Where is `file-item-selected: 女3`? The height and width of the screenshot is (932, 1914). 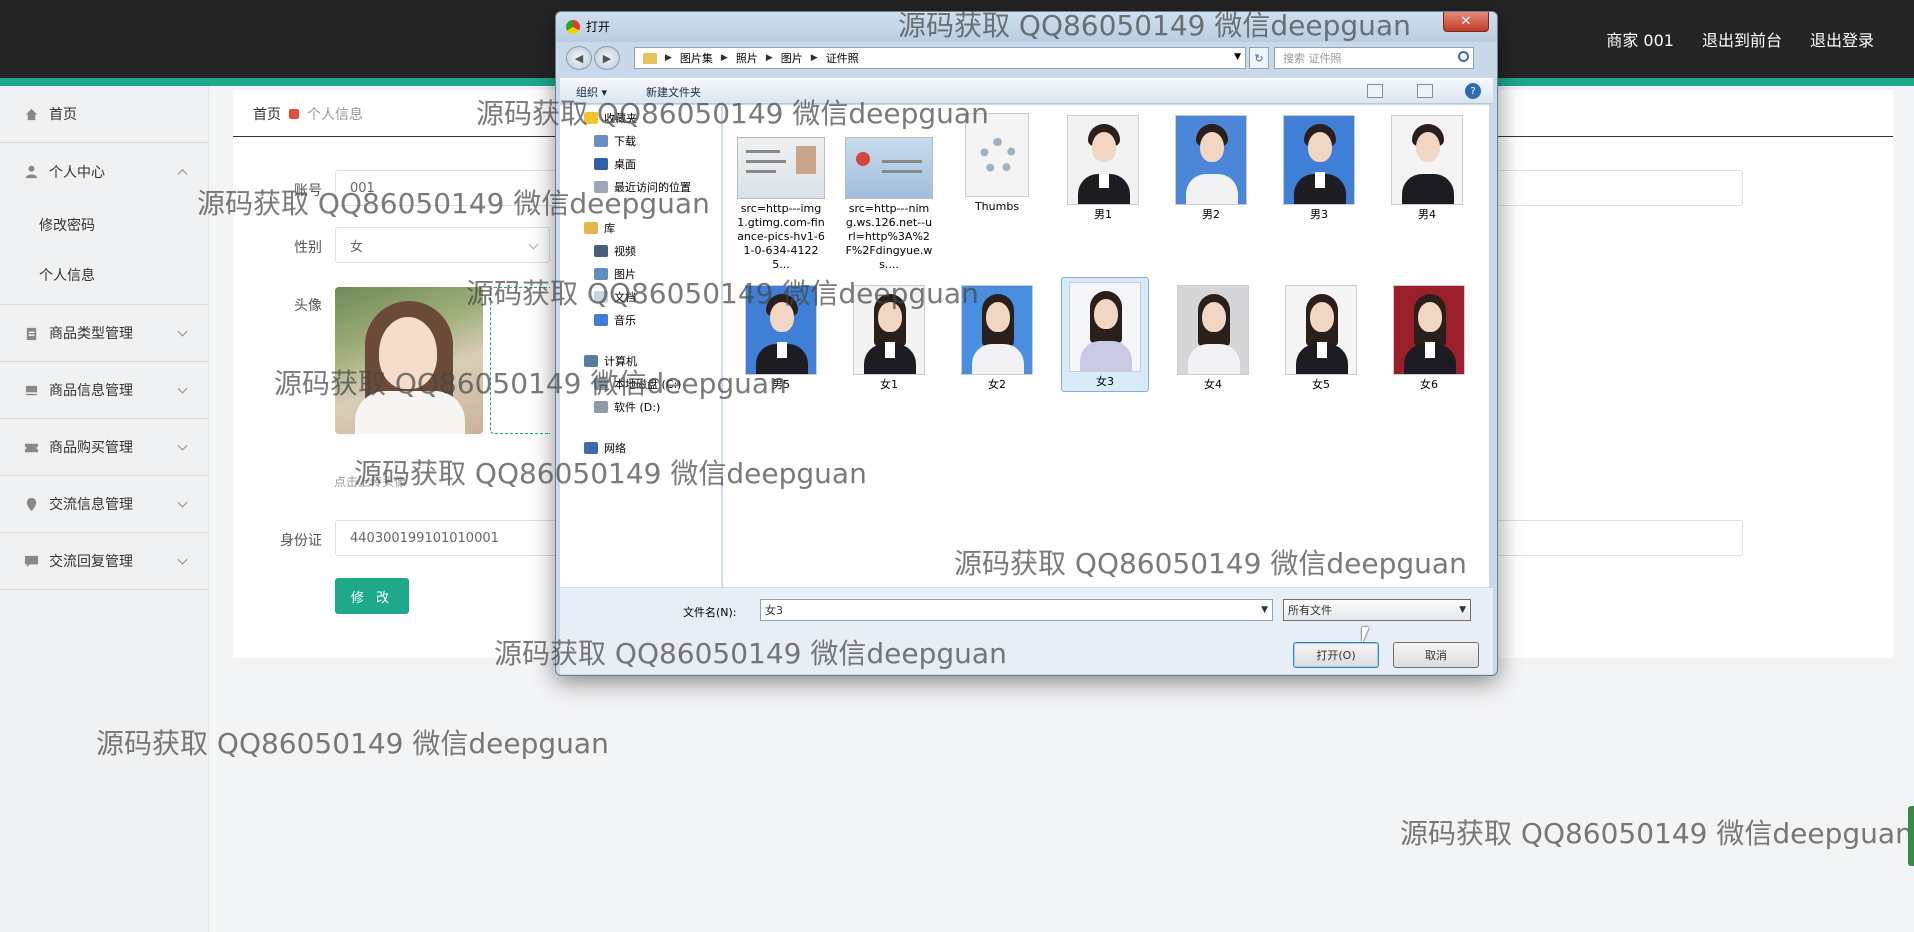 file-item-selected: 女3 is located at coordinates (1105, 334).